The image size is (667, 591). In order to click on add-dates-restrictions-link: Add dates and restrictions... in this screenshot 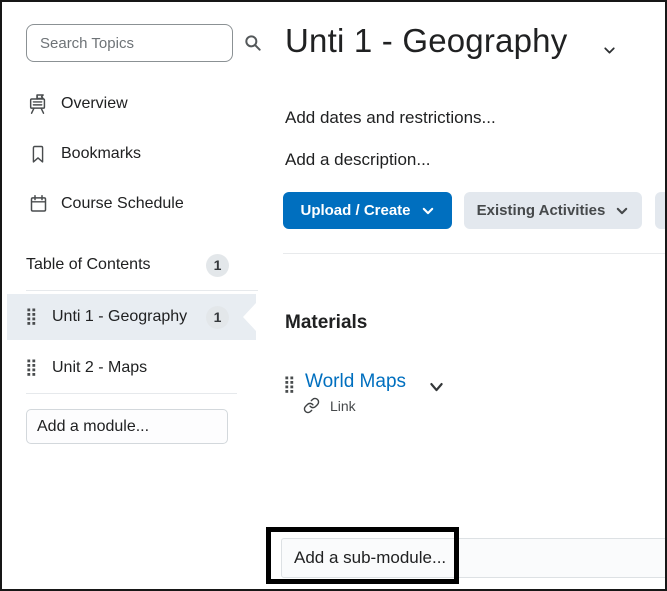, I will do `click(390, 118)`.